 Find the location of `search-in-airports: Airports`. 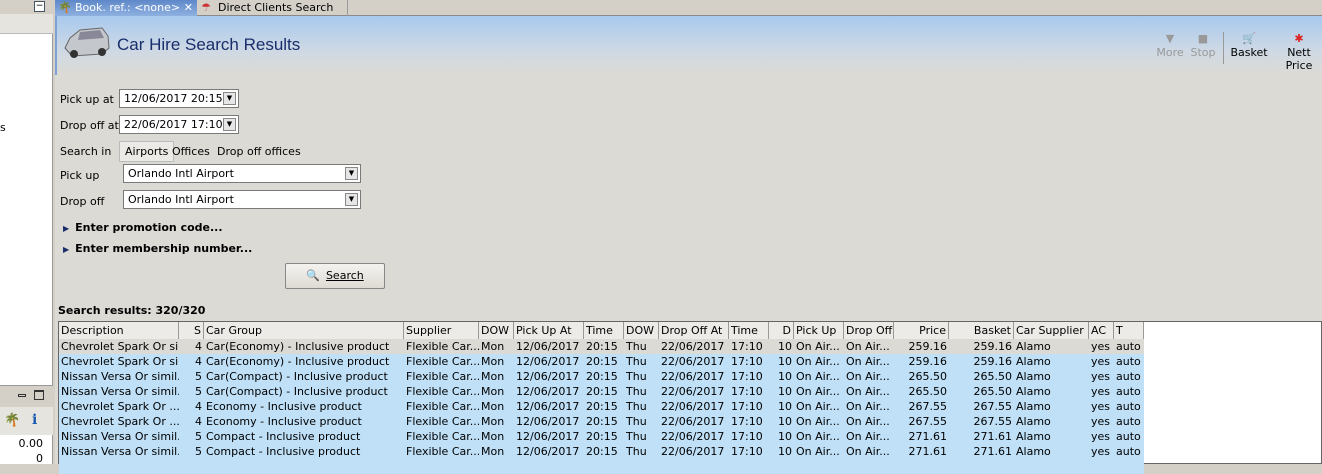

search-in-airports: Airports is located at coordinates (147, 151).